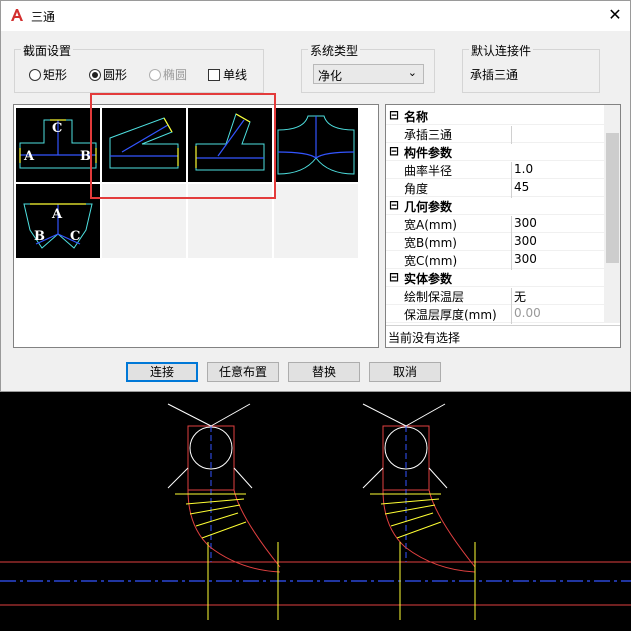 The height and width of the screenshot is (631, 631). I want to click on prop-category-name: ⊟ 名称, so click(495, 116).